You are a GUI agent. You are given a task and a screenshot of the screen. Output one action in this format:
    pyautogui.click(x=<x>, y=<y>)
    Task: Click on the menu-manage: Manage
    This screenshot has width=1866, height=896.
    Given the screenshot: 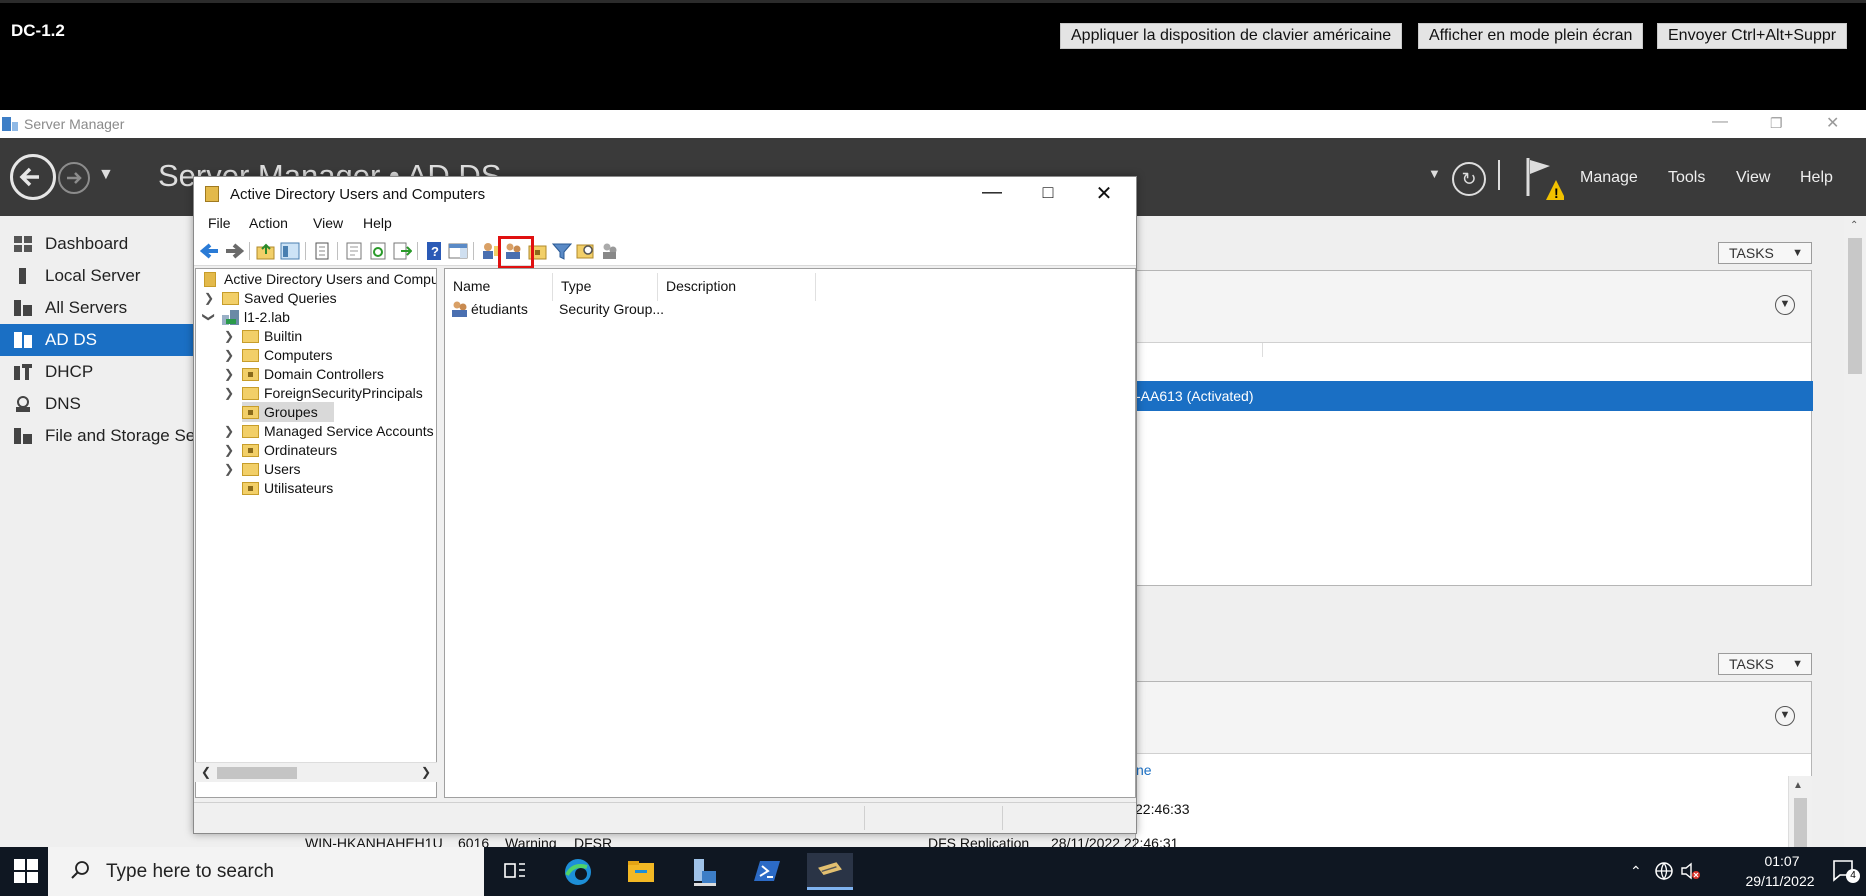 What is the action you would take?
    pyautogui.click(x=1609, y=178)
    